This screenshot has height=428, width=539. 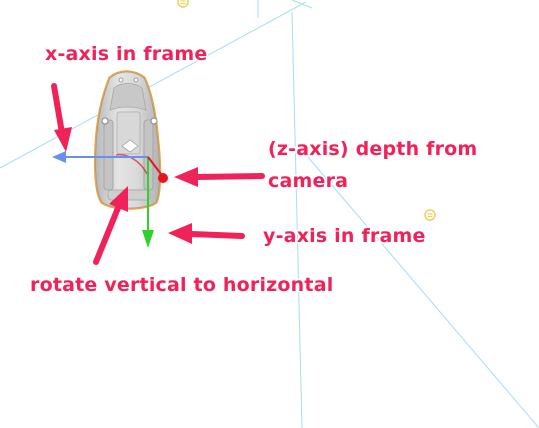 I want to click on arrow-to-z-axis, so click(x=219, y=177).